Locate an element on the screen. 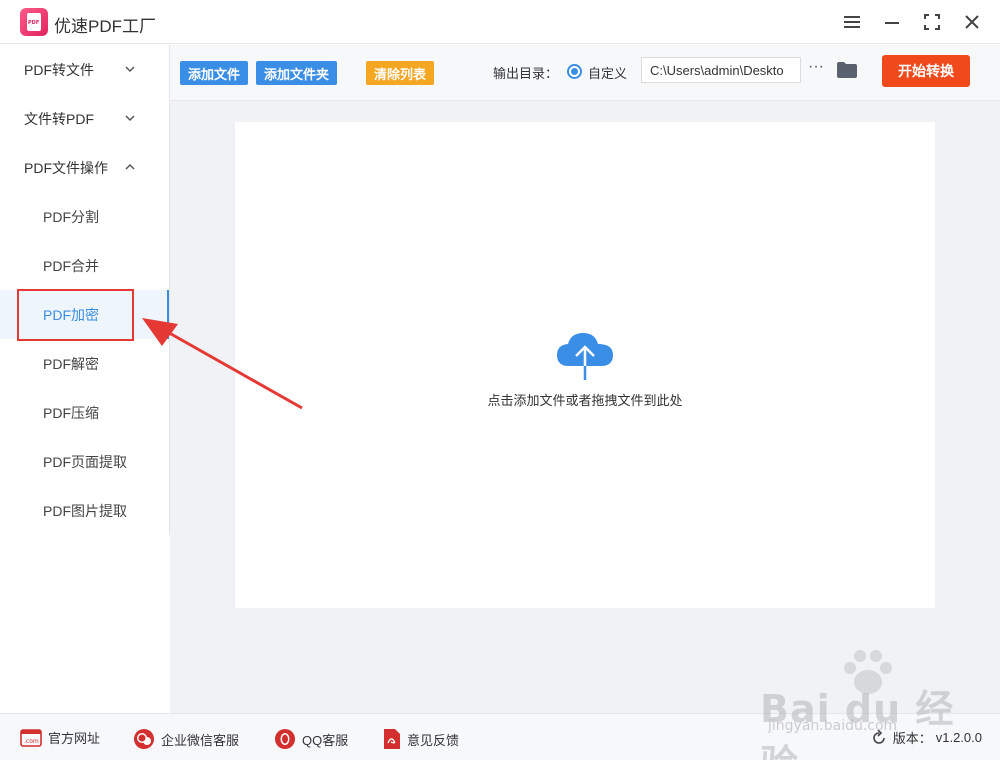 This screenshot has height=760, width=1000. sidebar-item-pdf-compress: PDF压缩 is located at coordinates (84, 412).